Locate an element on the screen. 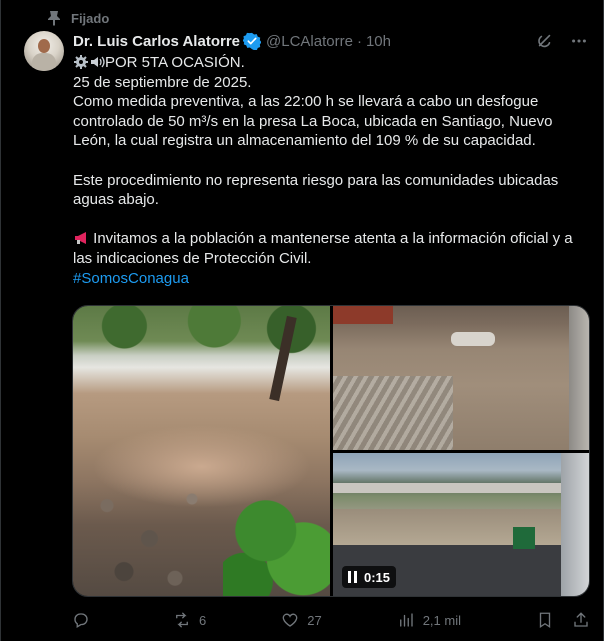  views-count: 2,1 mil is located at coordinates (441, 620).